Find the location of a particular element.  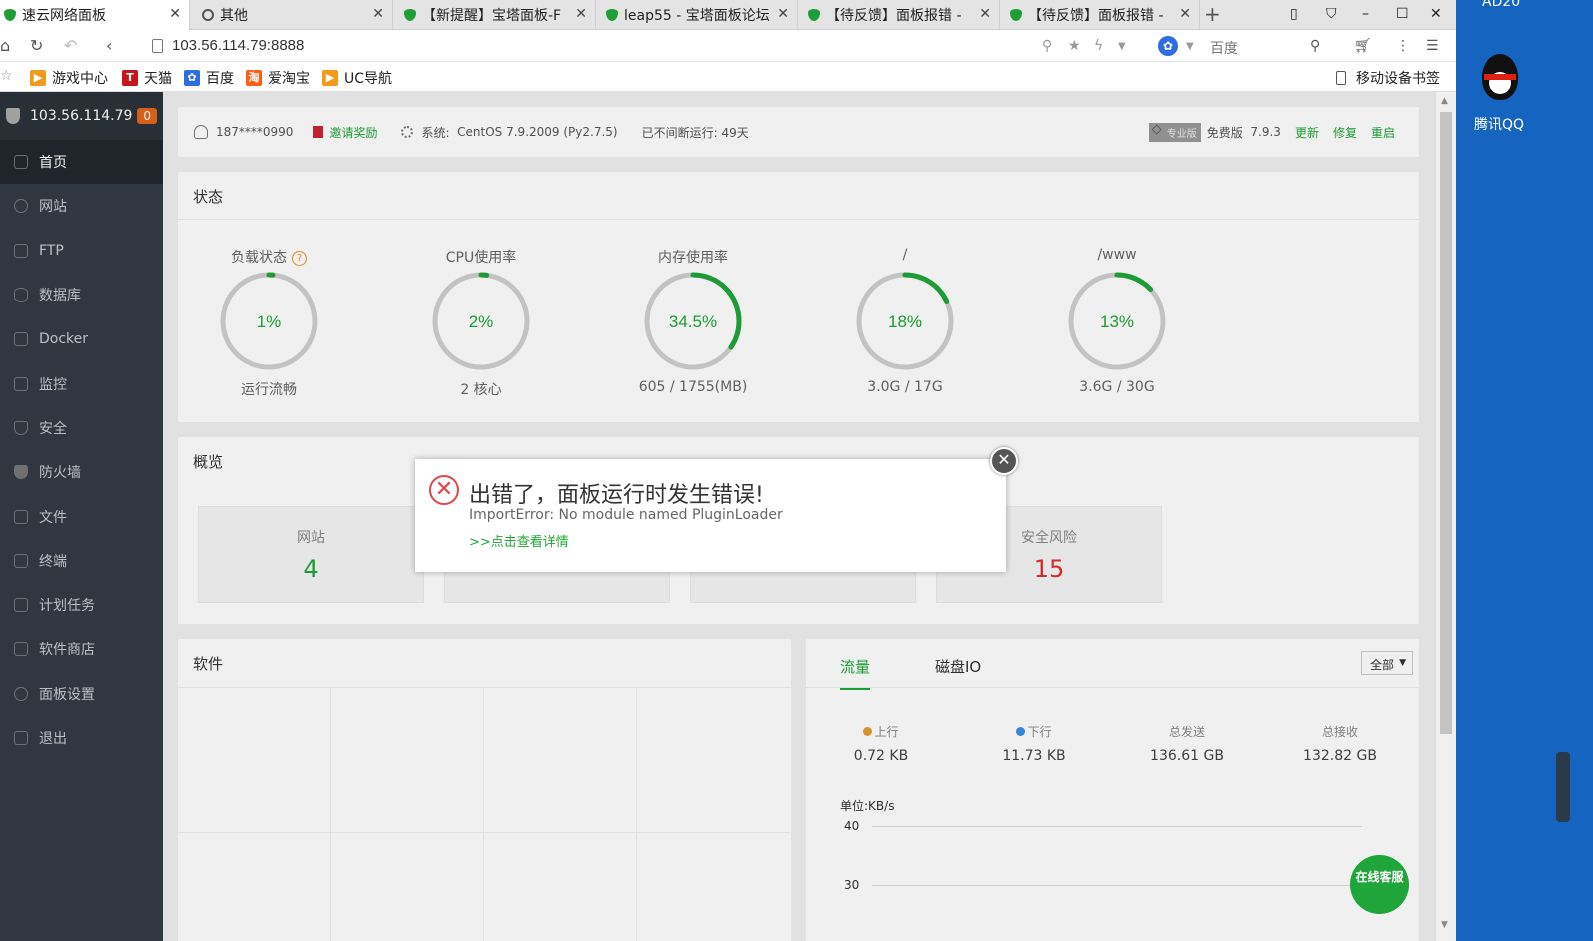

tab-feedback-2: 【待反馈】面板报错 - ✕ is located at coordinates (1103, 15).